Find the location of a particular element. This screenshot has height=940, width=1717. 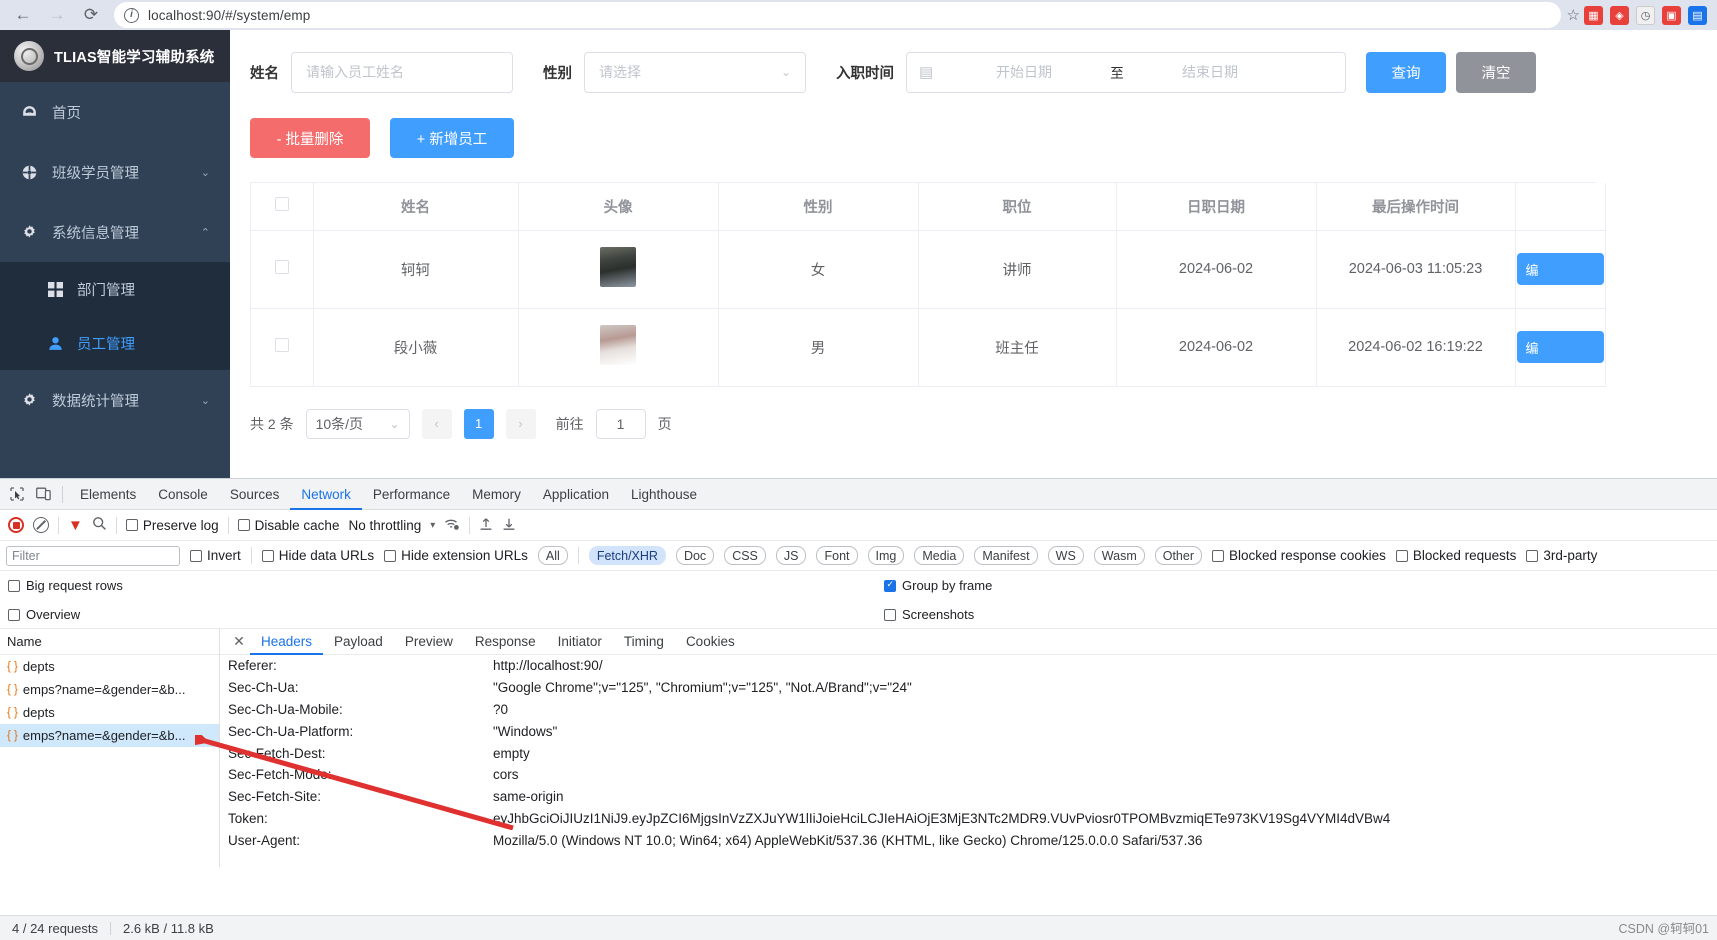

invert-checkbox: Invert is located at coordinates (215, 555).